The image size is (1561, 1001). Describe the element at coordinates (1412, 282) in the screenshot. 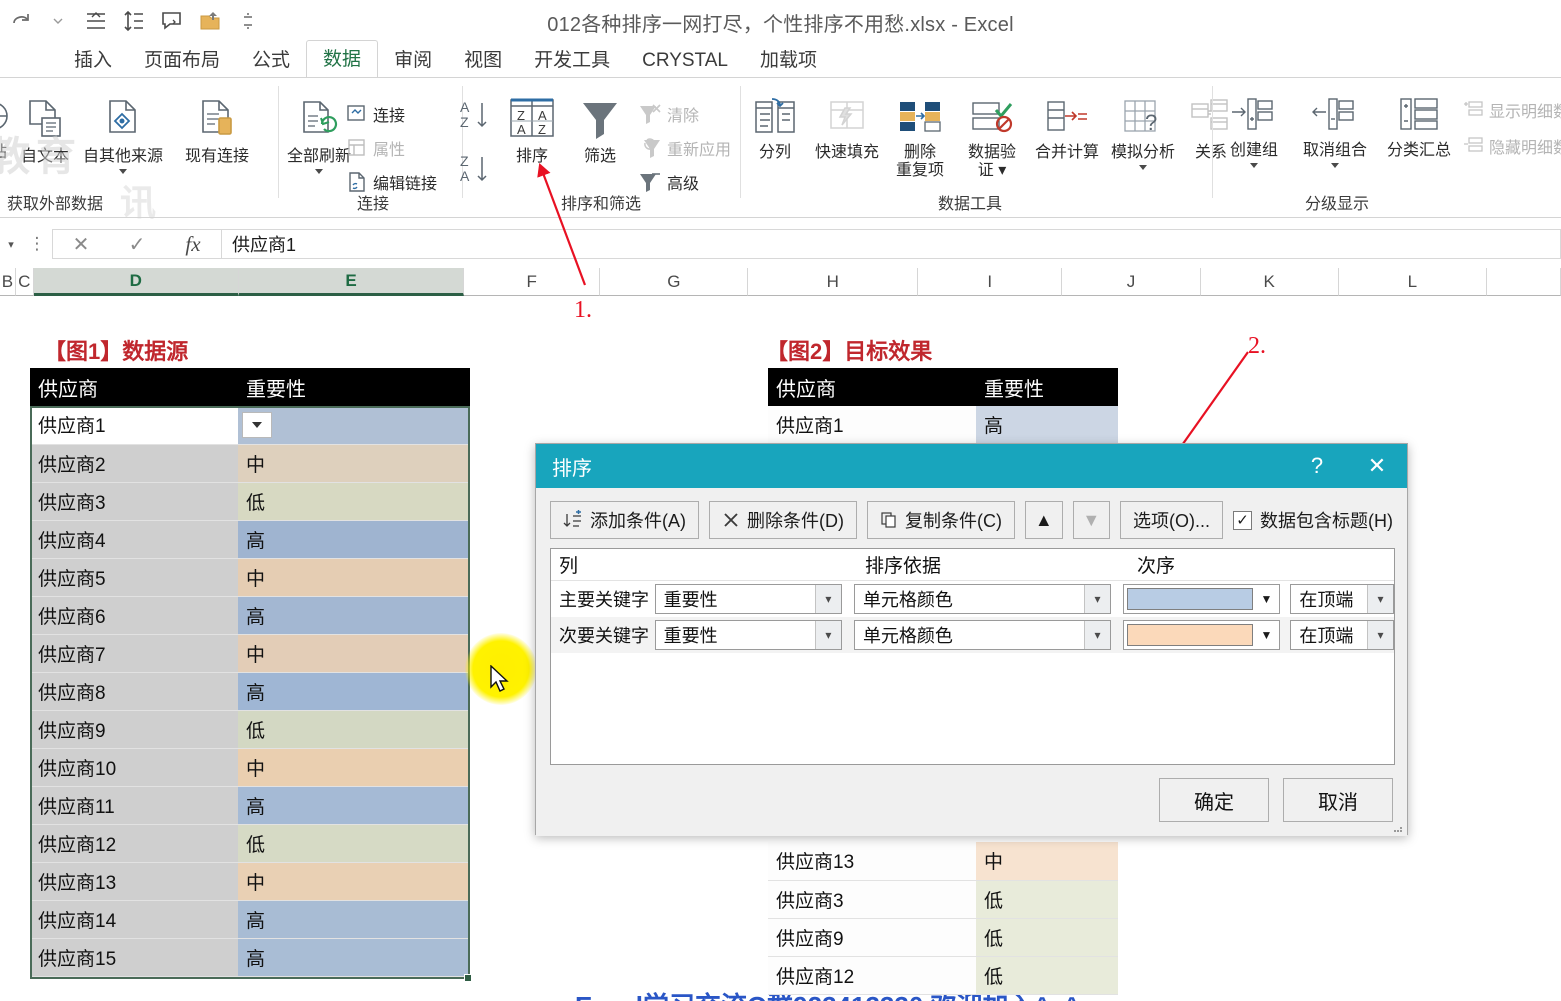

I see `column-header-L: L` at that location.